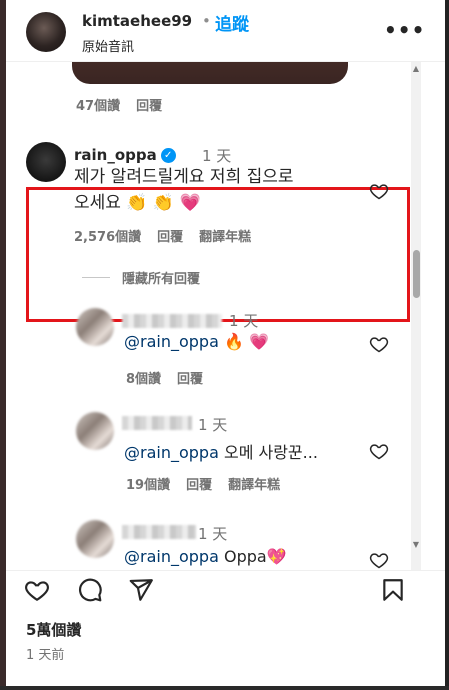 The height and width of the screenshot is (690, 449). Describe the element at coordinates (115, 155) in the screenshot. I see `commenter-username: rain_oppa` at that location.